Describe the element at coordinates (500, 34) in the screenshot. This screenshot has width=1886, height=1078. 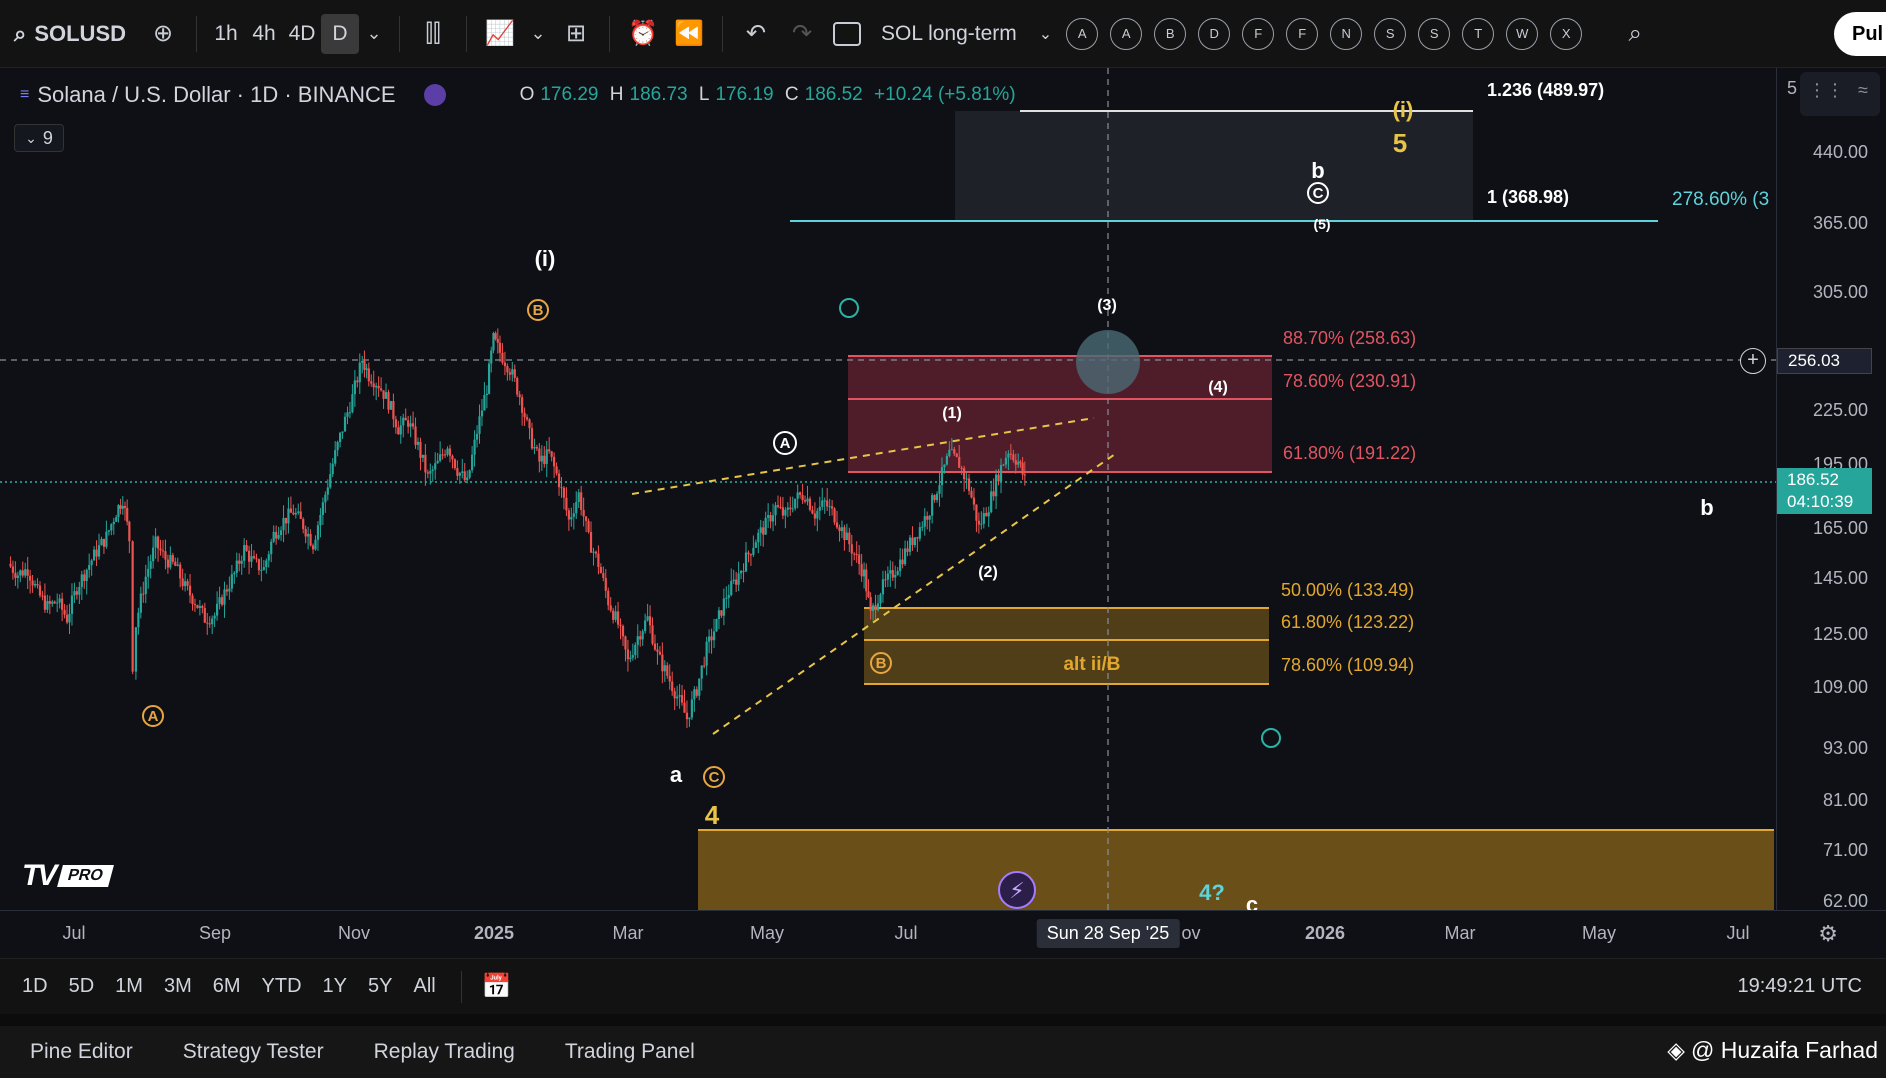
I see `indicators-button: 📈` at that location.